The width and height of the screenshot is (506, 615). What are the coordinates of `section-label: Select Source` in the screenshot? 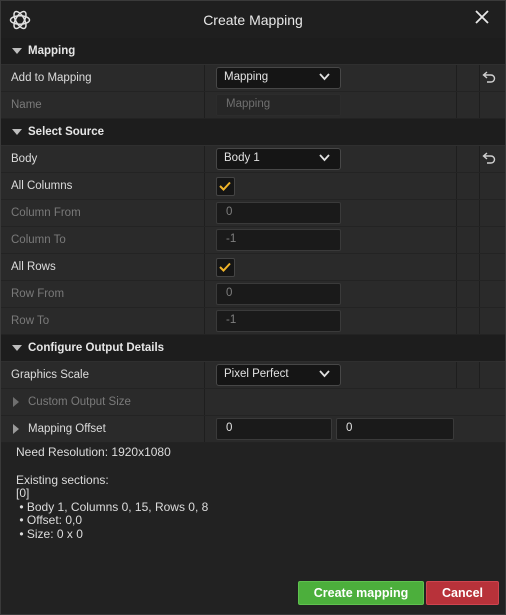 It's located at (66, 132).